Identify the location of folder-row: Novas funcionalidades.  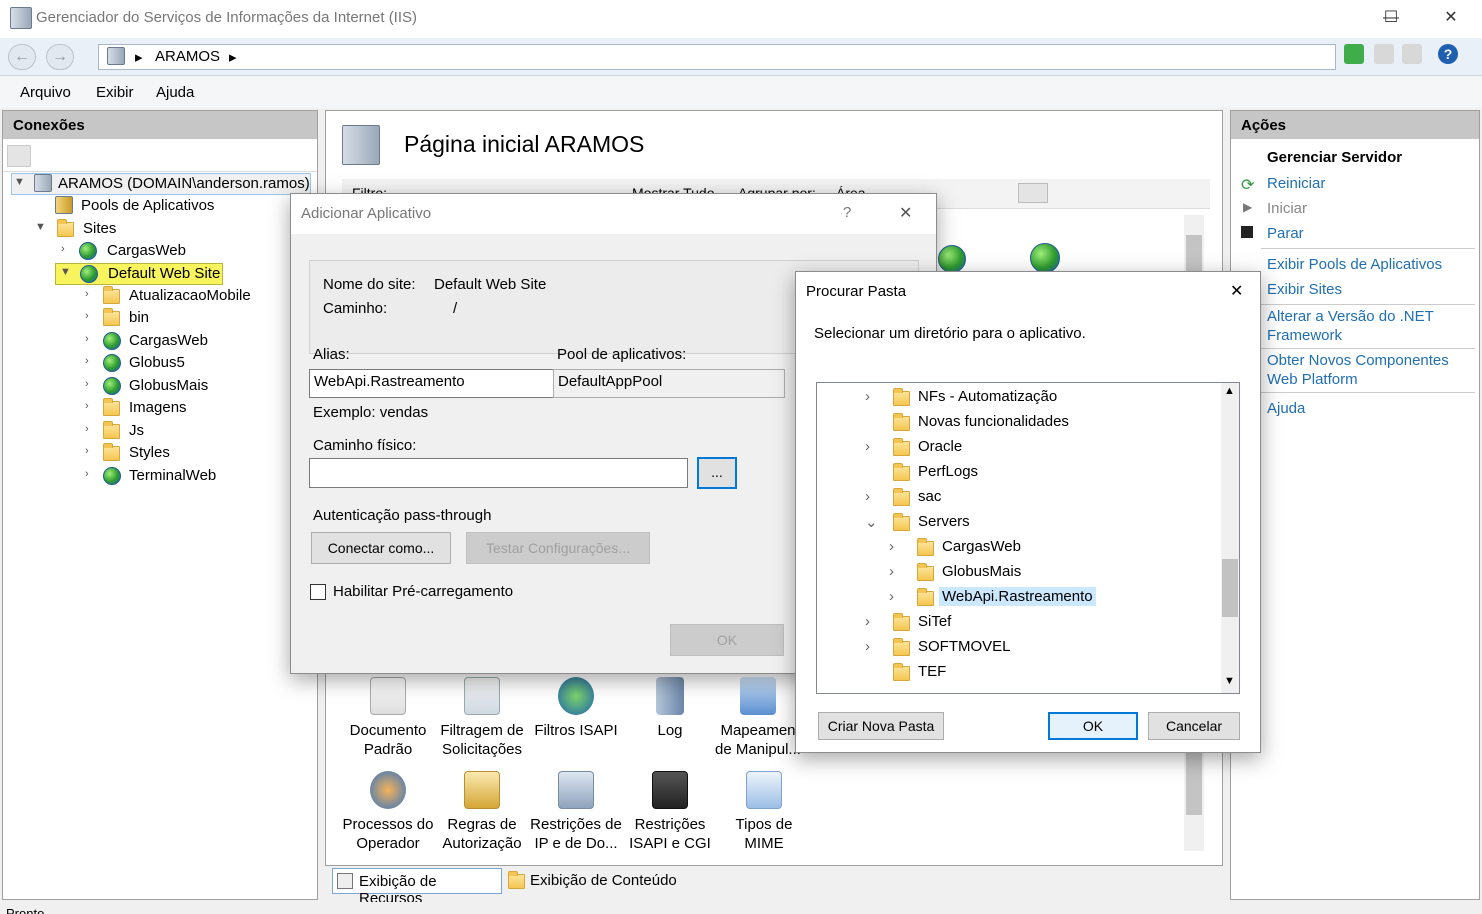
(1015, 423).